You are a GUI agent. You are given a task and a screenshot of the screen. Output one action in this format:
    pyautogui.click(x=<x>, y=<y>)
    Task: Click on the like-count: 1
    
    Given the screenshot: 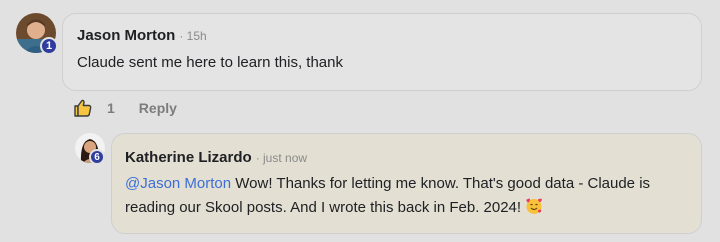 What is the action you would take?
    pyautogui.click(x=111, y=108)
    